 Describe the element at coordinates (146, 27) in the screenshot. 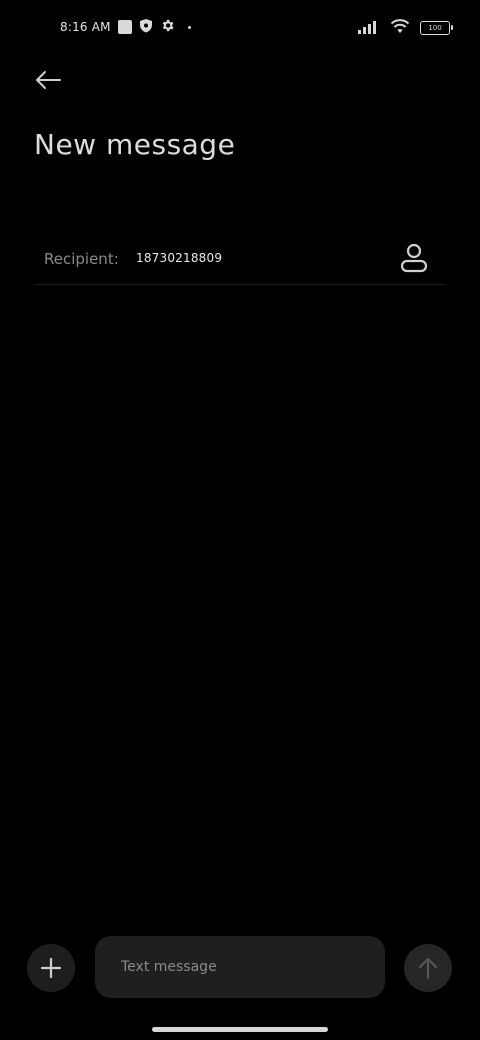

I see `shield-icon` at that location.